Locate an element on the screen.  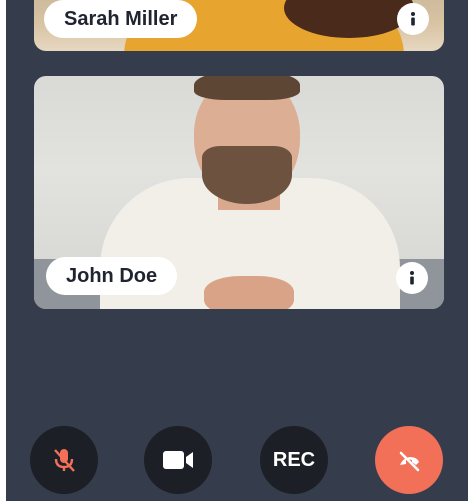
mute-button is located at coordinates (64, 460).